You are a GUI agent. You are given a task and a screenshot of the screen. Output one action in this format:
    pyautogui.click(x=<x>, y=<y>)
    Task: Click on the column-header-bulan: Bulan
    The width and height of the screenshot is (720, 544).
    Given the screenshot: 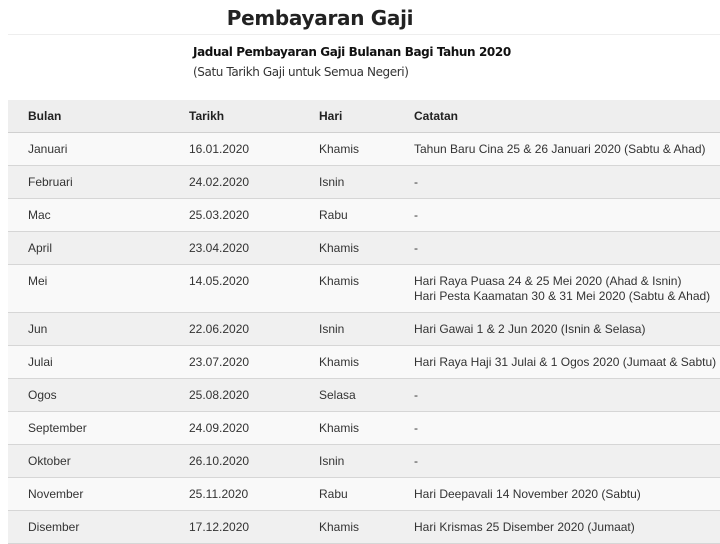 What is the action you would take?
    pyautogui.click(x=45, y=116)
    